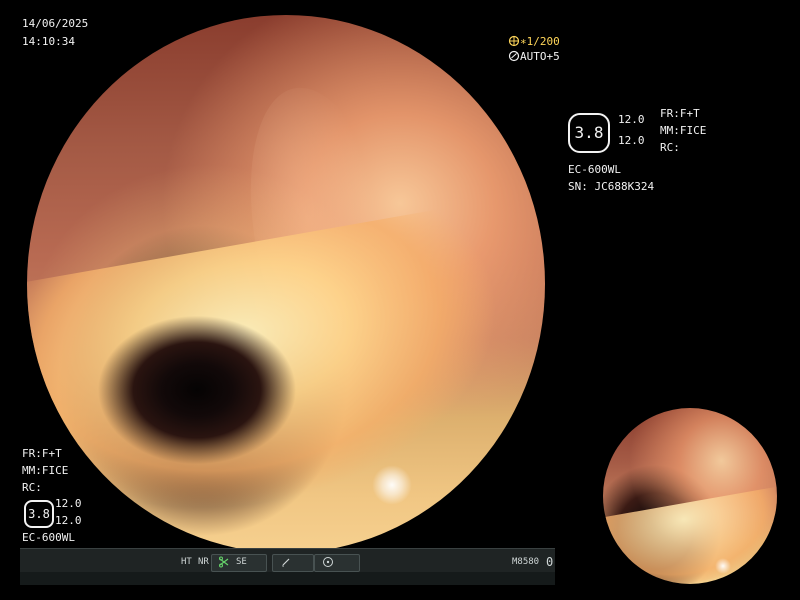 The image size is (800, 600). What do you see at coordinates (48, 41) in the screenshot?
I see `time-label: 14:10:34` at bounding box center [48, 41].